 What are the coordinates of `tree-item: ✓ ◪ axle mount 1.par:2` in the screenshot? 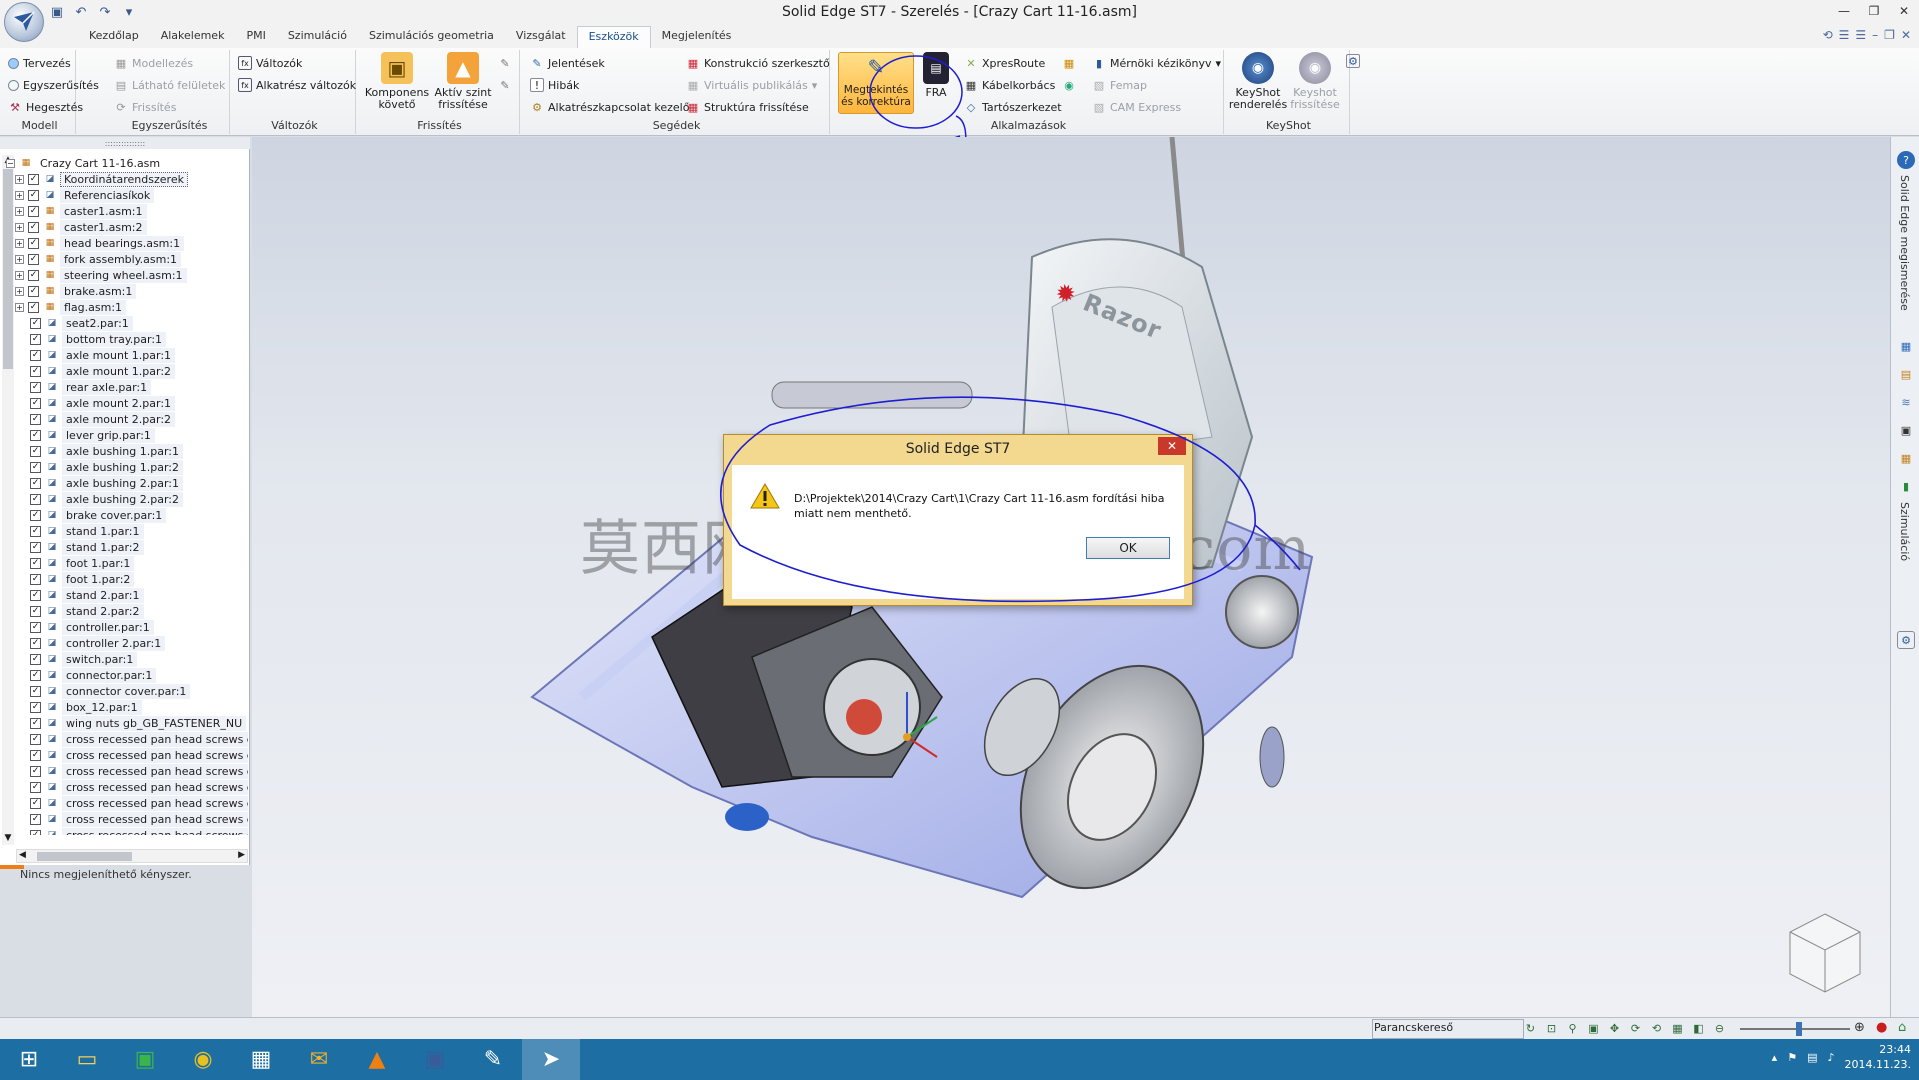 It's located at (124, 371).